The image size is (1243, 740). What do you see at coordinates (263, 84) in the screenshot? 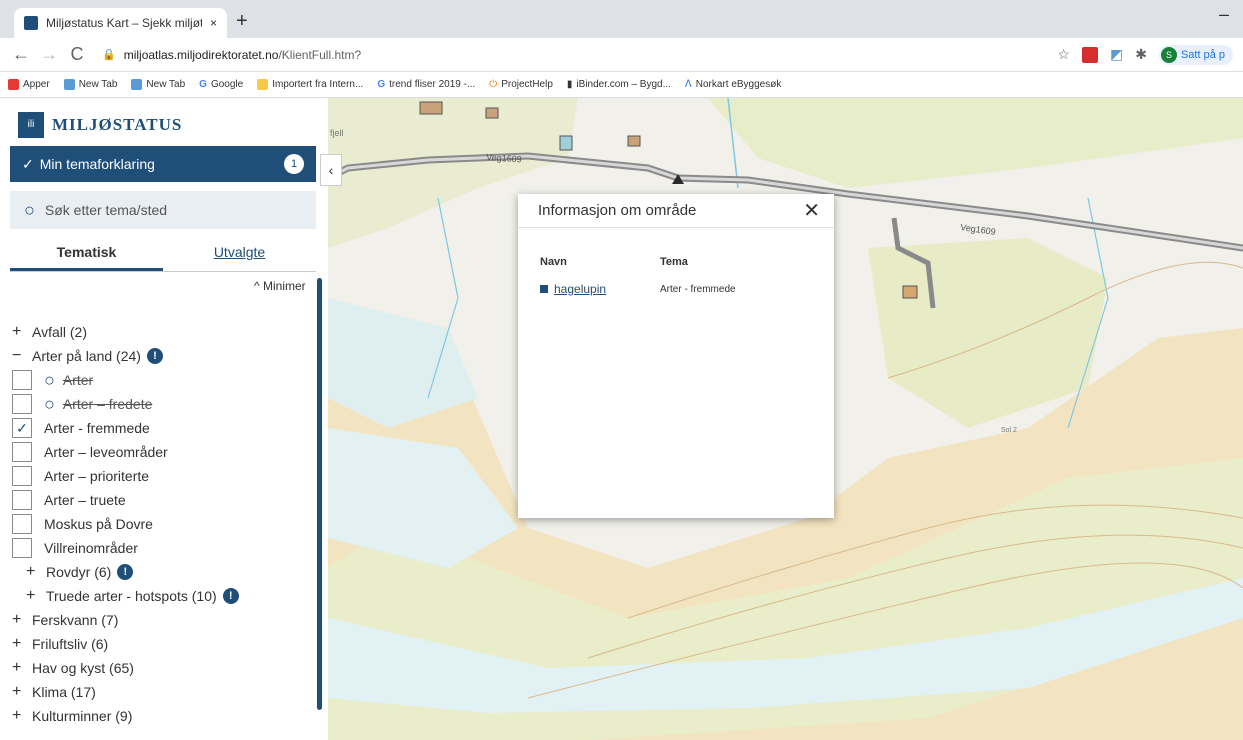
I see `folder-icon` at bounding box center [263, 84].